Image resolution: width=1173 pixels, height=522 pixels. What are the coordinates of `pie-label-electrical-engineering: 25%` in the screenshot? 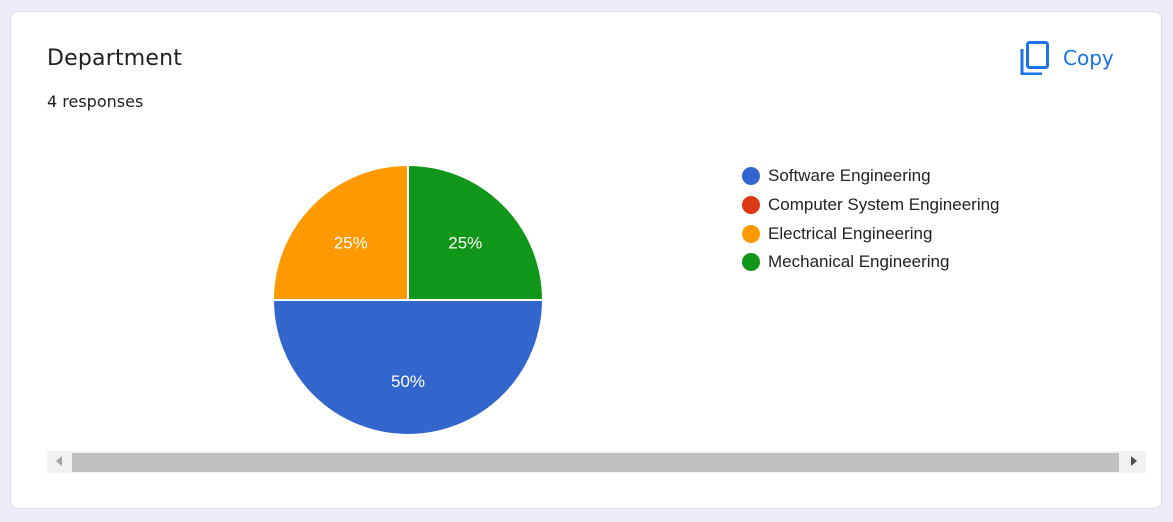 It's located at (351, 243).